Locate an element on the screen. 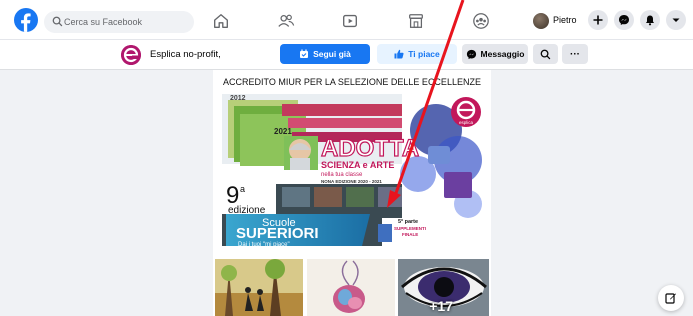  account-menu-button is located at coordinates (676, 20).